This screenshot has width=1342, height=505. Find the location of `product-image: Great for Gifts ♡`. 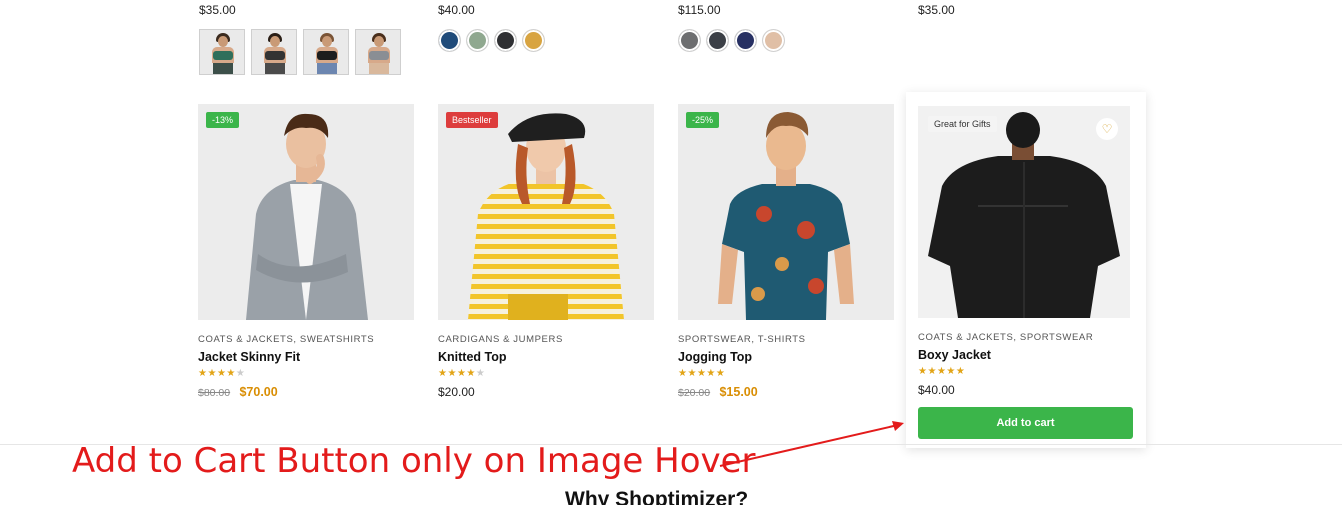

product-image: Great for Gifts ♡ is located at coordinates (1024, 212).